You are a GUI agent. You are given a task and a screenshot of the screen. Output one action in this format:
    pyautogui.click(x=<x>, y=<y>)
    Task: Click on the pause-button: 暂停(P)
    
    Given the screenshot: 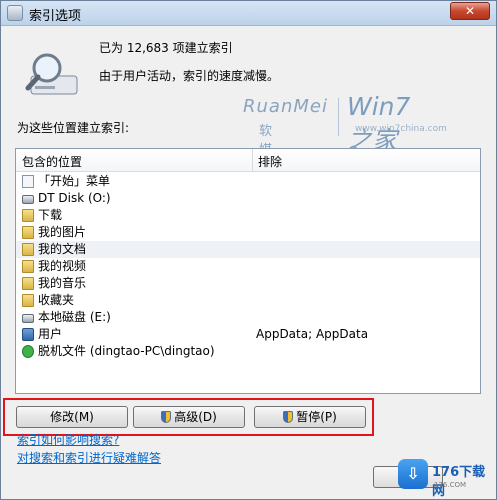 What is the action you would take?
    pyautogui.click(x=310, y=417)
    